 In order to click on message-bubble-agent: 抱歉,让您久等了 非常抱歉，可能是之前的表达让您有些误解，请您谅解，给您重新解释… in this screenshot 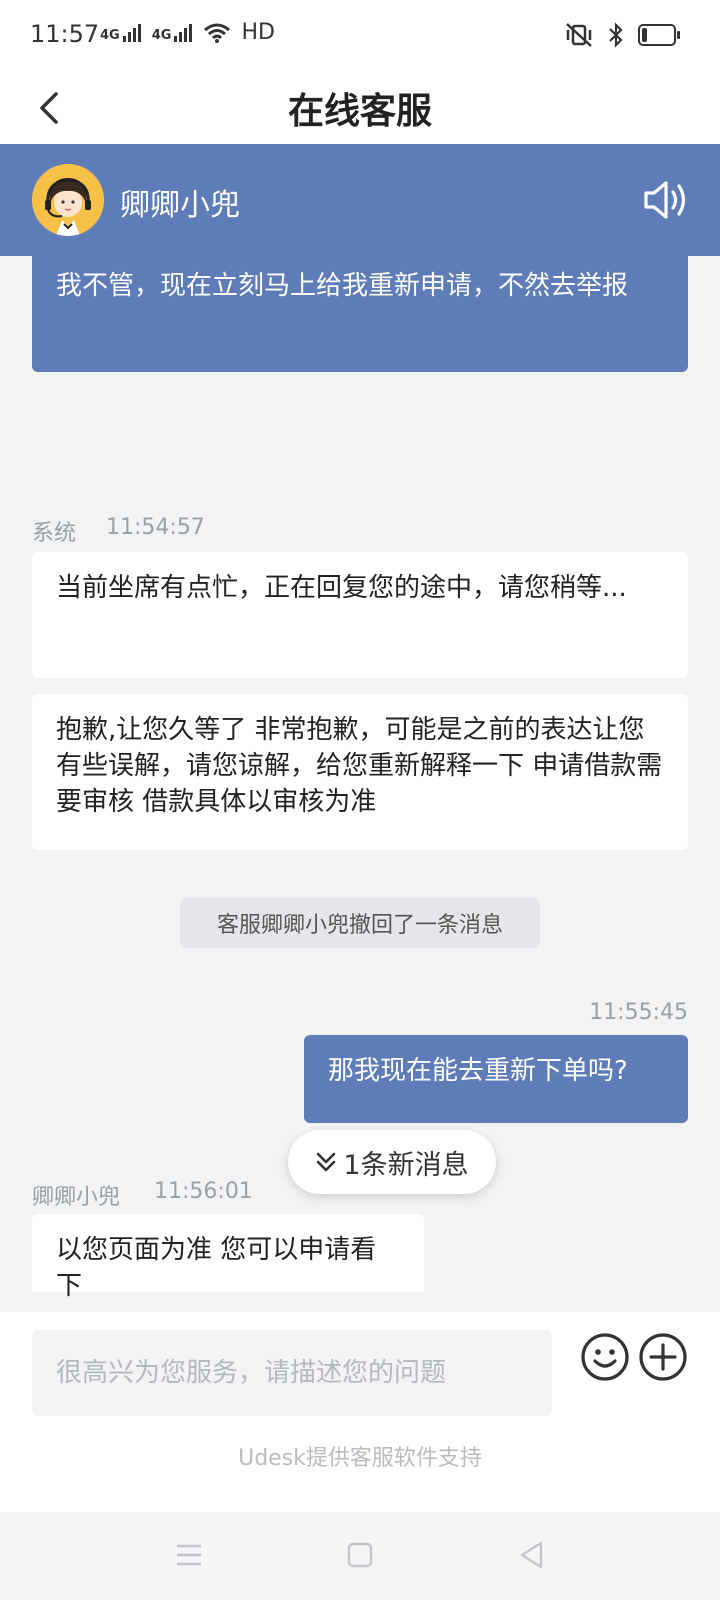, I will do `click(360, 772)`.